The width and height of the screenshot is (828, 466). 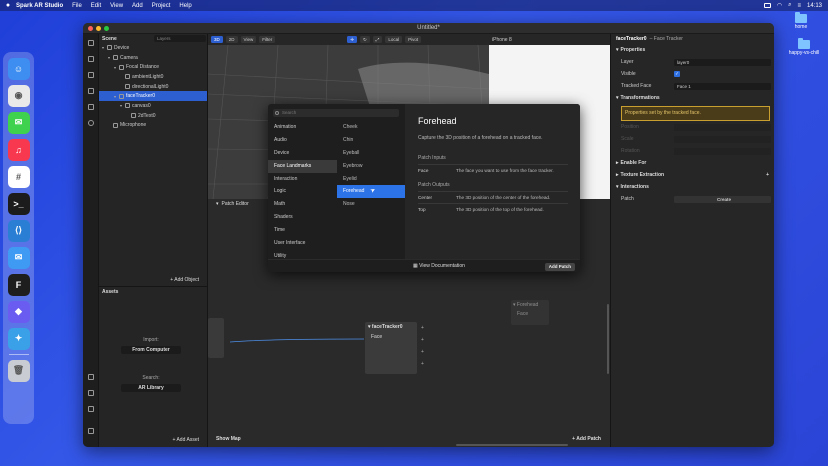 What do you see at coordinates (8, 5) in the screenshot?
I see `apple-menu-icon: ●` at bounding box center [8, 5].